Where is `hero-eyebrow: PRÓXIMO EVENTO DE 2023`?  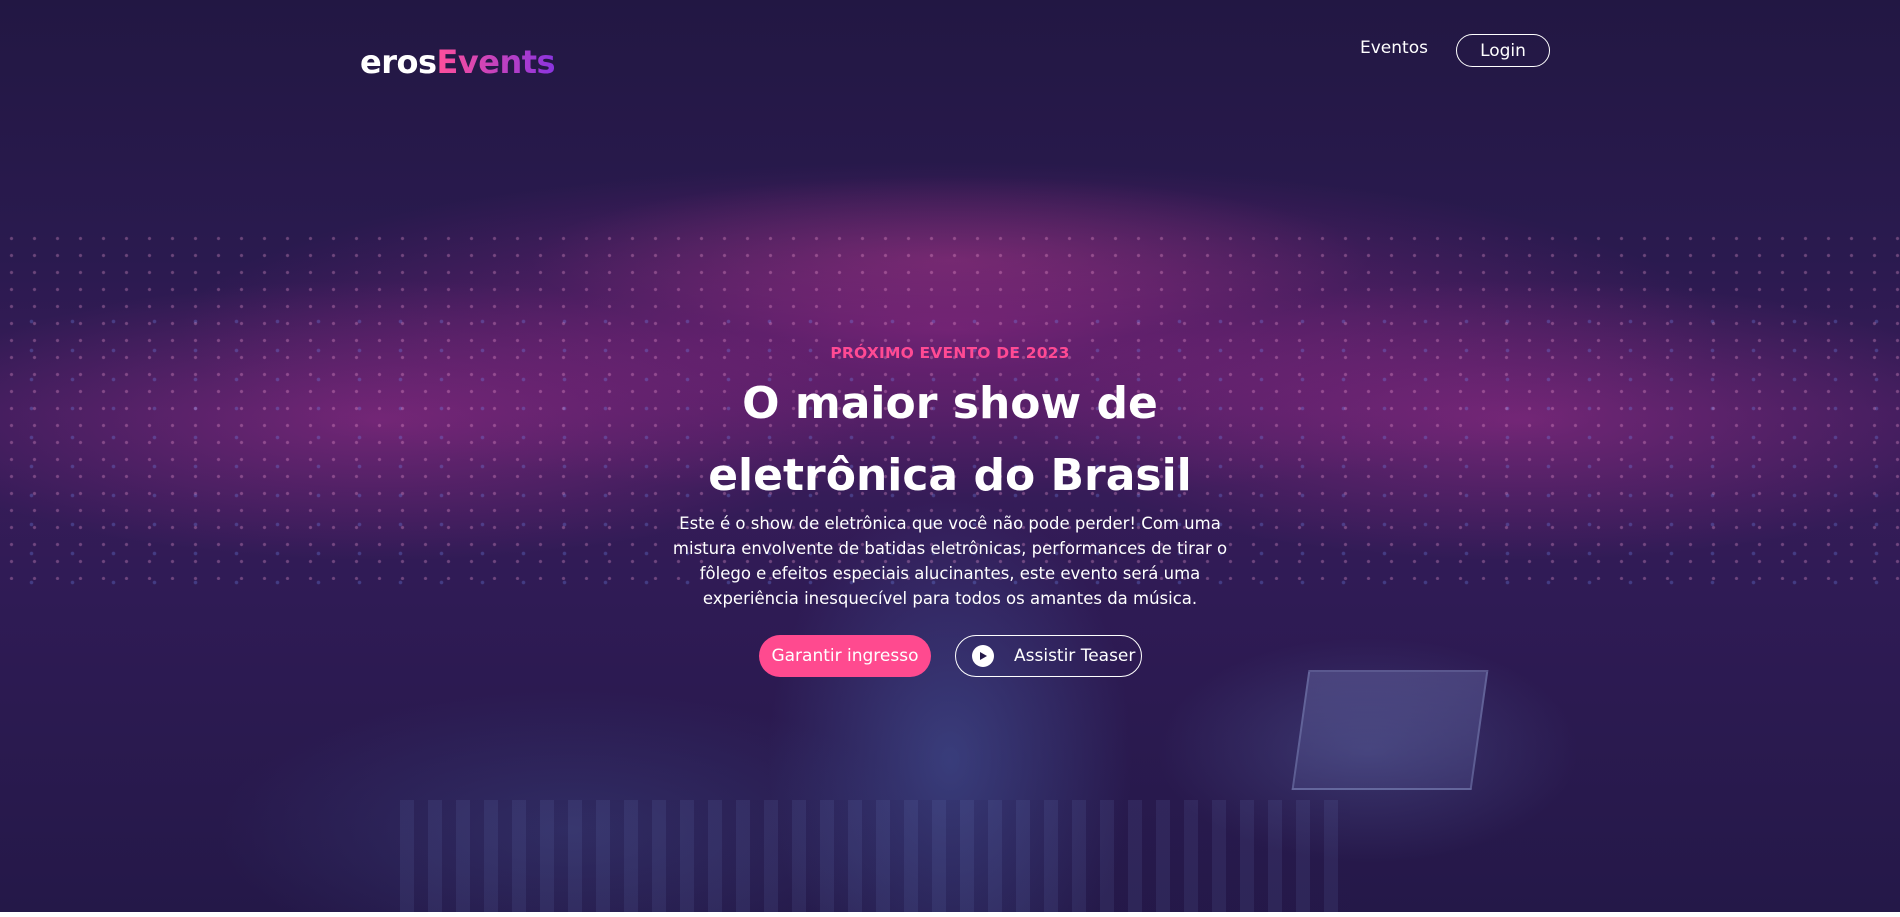
hero-eyebrow: PRÓXIMO EVENTO DE 2023 is located at coordinates (950, 353).